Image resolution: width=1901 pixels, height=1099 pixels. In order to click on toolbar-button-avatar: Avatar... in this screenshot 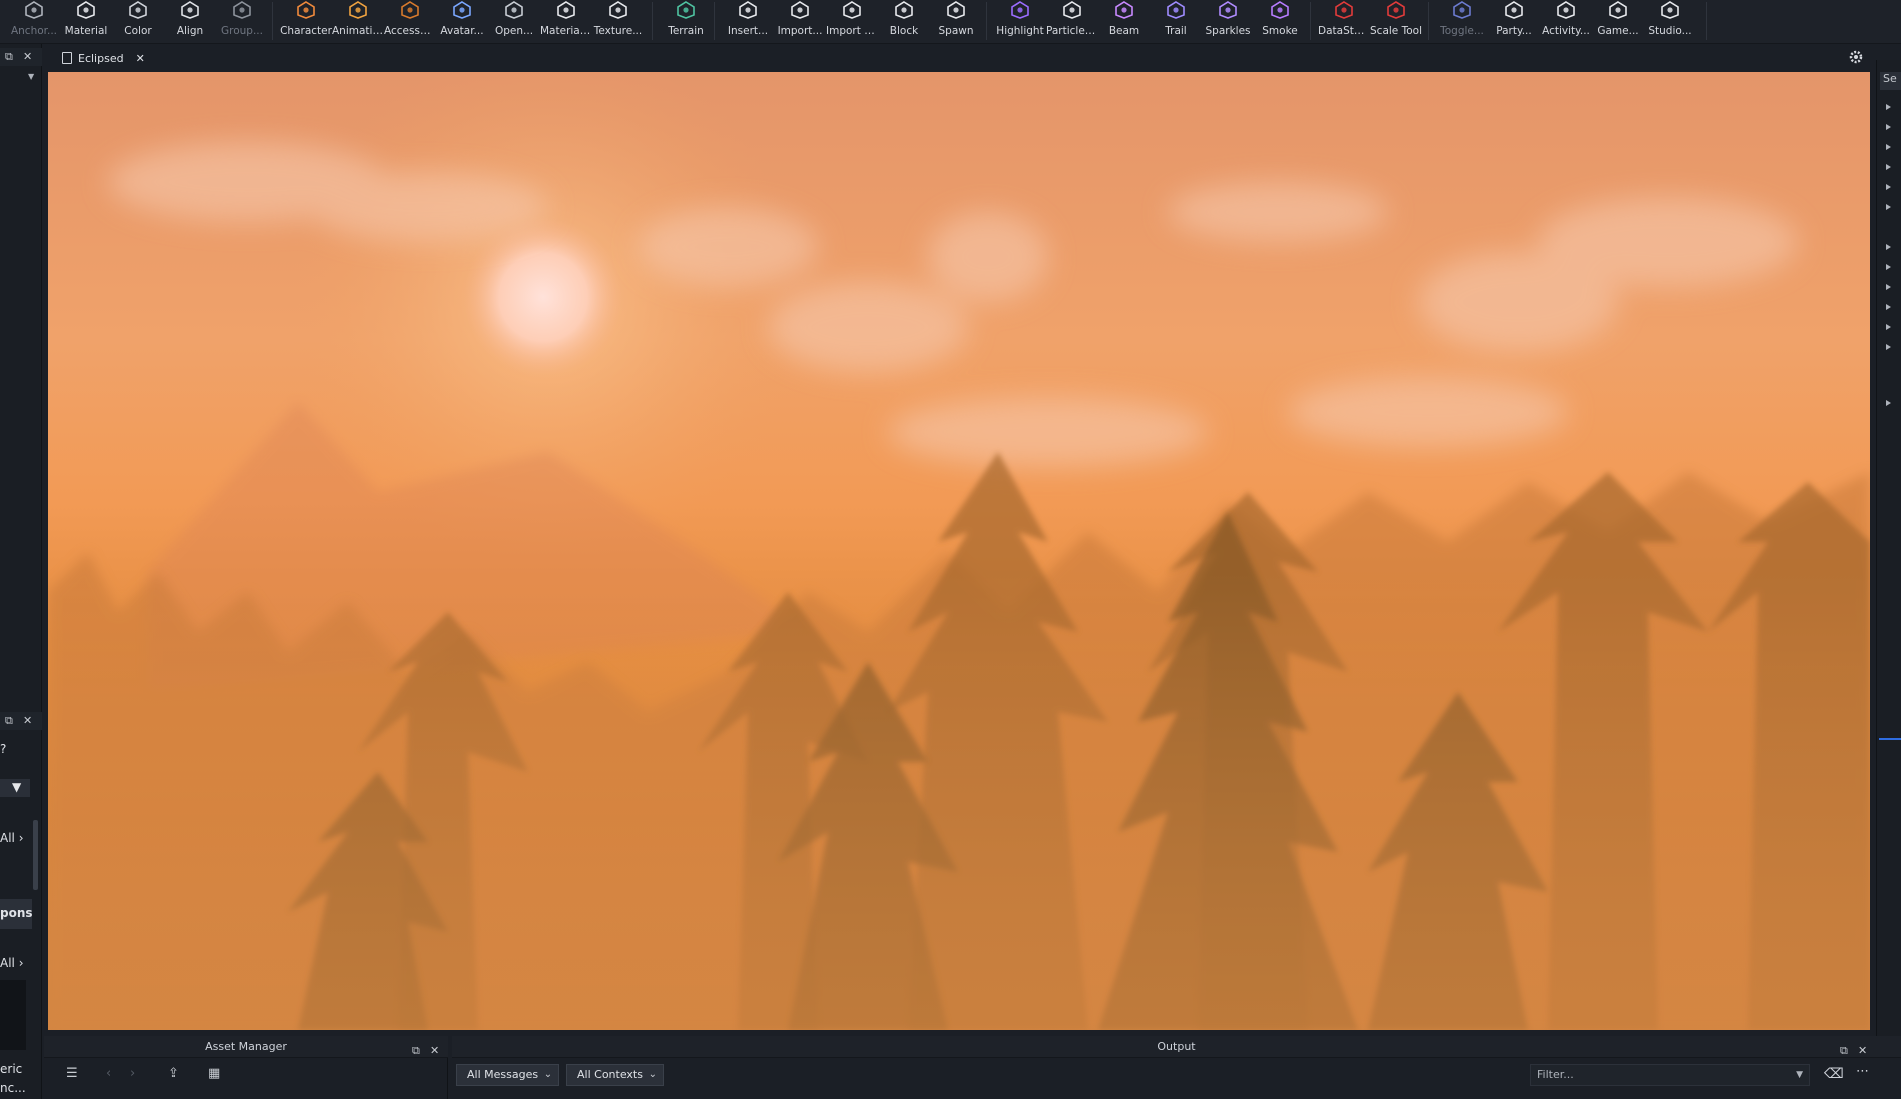, I will do `click(462, 22)`.